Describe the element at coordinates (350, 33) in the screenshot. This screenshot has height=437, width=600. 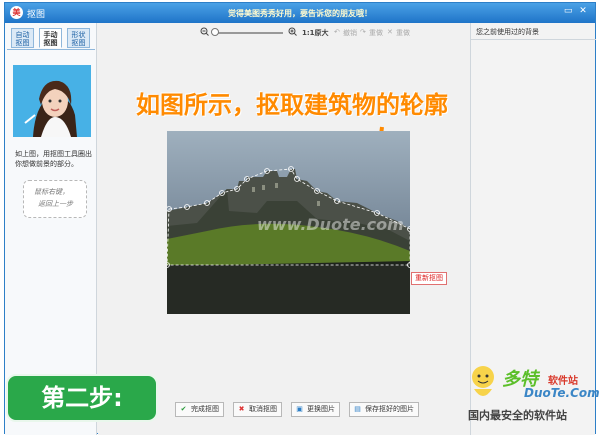
I see `undo-button: 撤销` at that location.